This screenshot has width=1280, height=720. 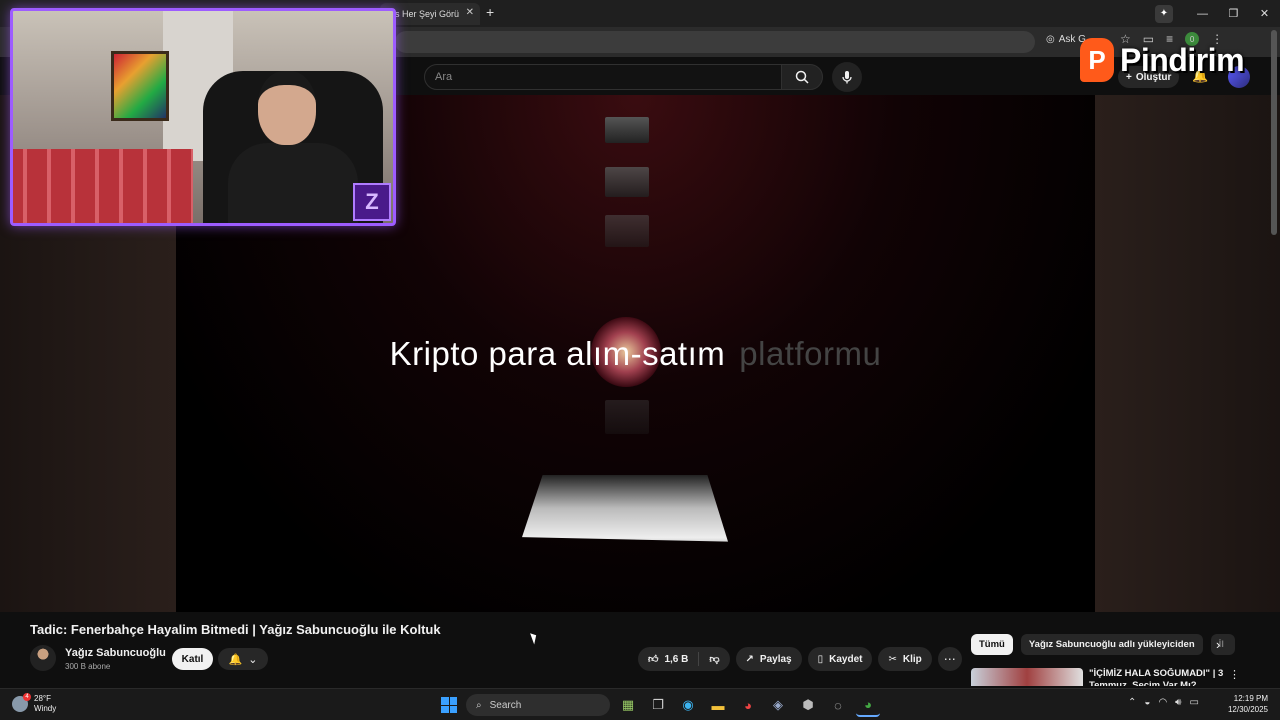 I want to click on minimize-icon: —, so click(x=1202, y=13).